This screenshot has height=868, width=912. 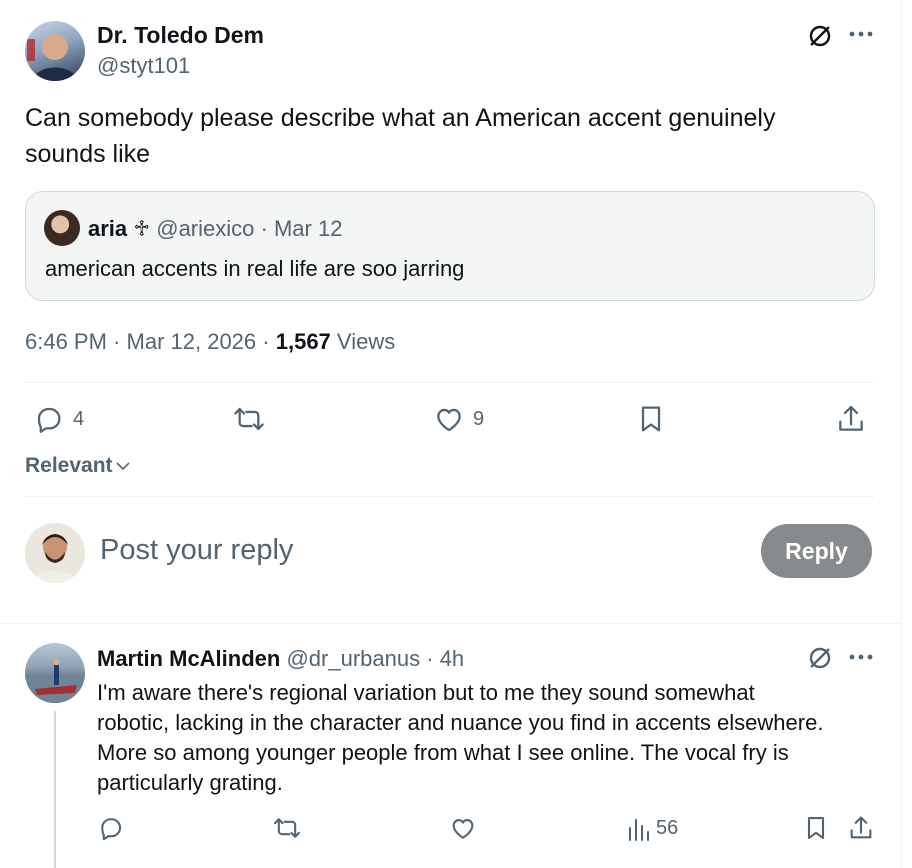 I want to click on views-icon, so click(x=638, y=828).